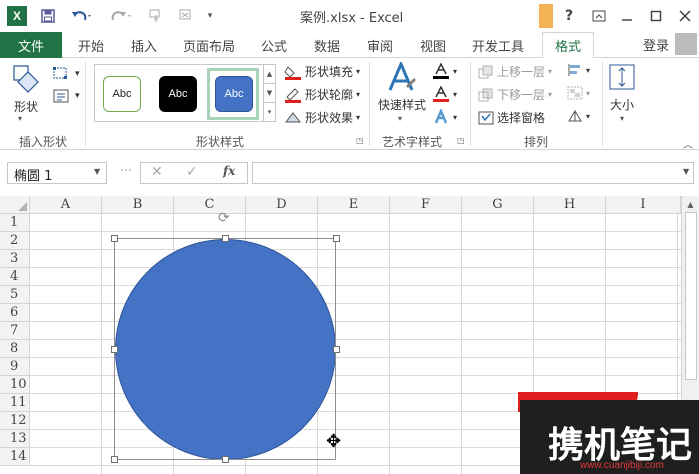  What do you see at coordinates (498, 45) in the screenshot?
I see `tab-developer: 开发工具` at bounding box center [498, 45].